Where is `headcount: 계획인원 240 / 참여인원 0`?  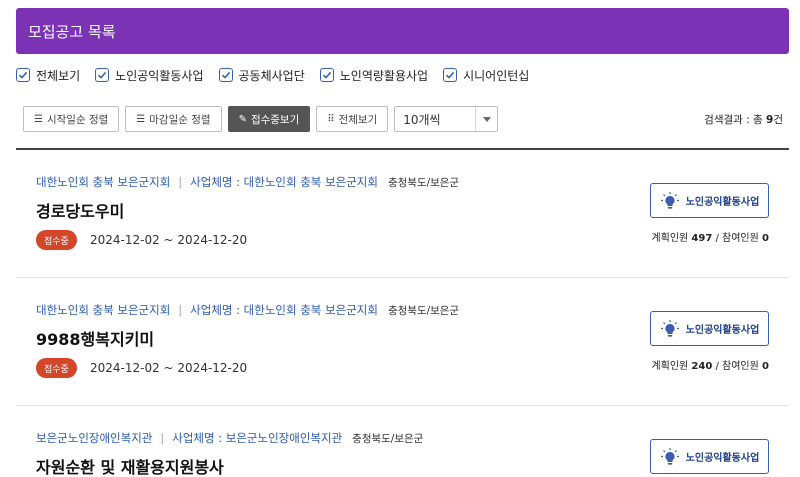
headcount: 계획인원 240 / 참여인원 0 is located at coordinates (710, 366).